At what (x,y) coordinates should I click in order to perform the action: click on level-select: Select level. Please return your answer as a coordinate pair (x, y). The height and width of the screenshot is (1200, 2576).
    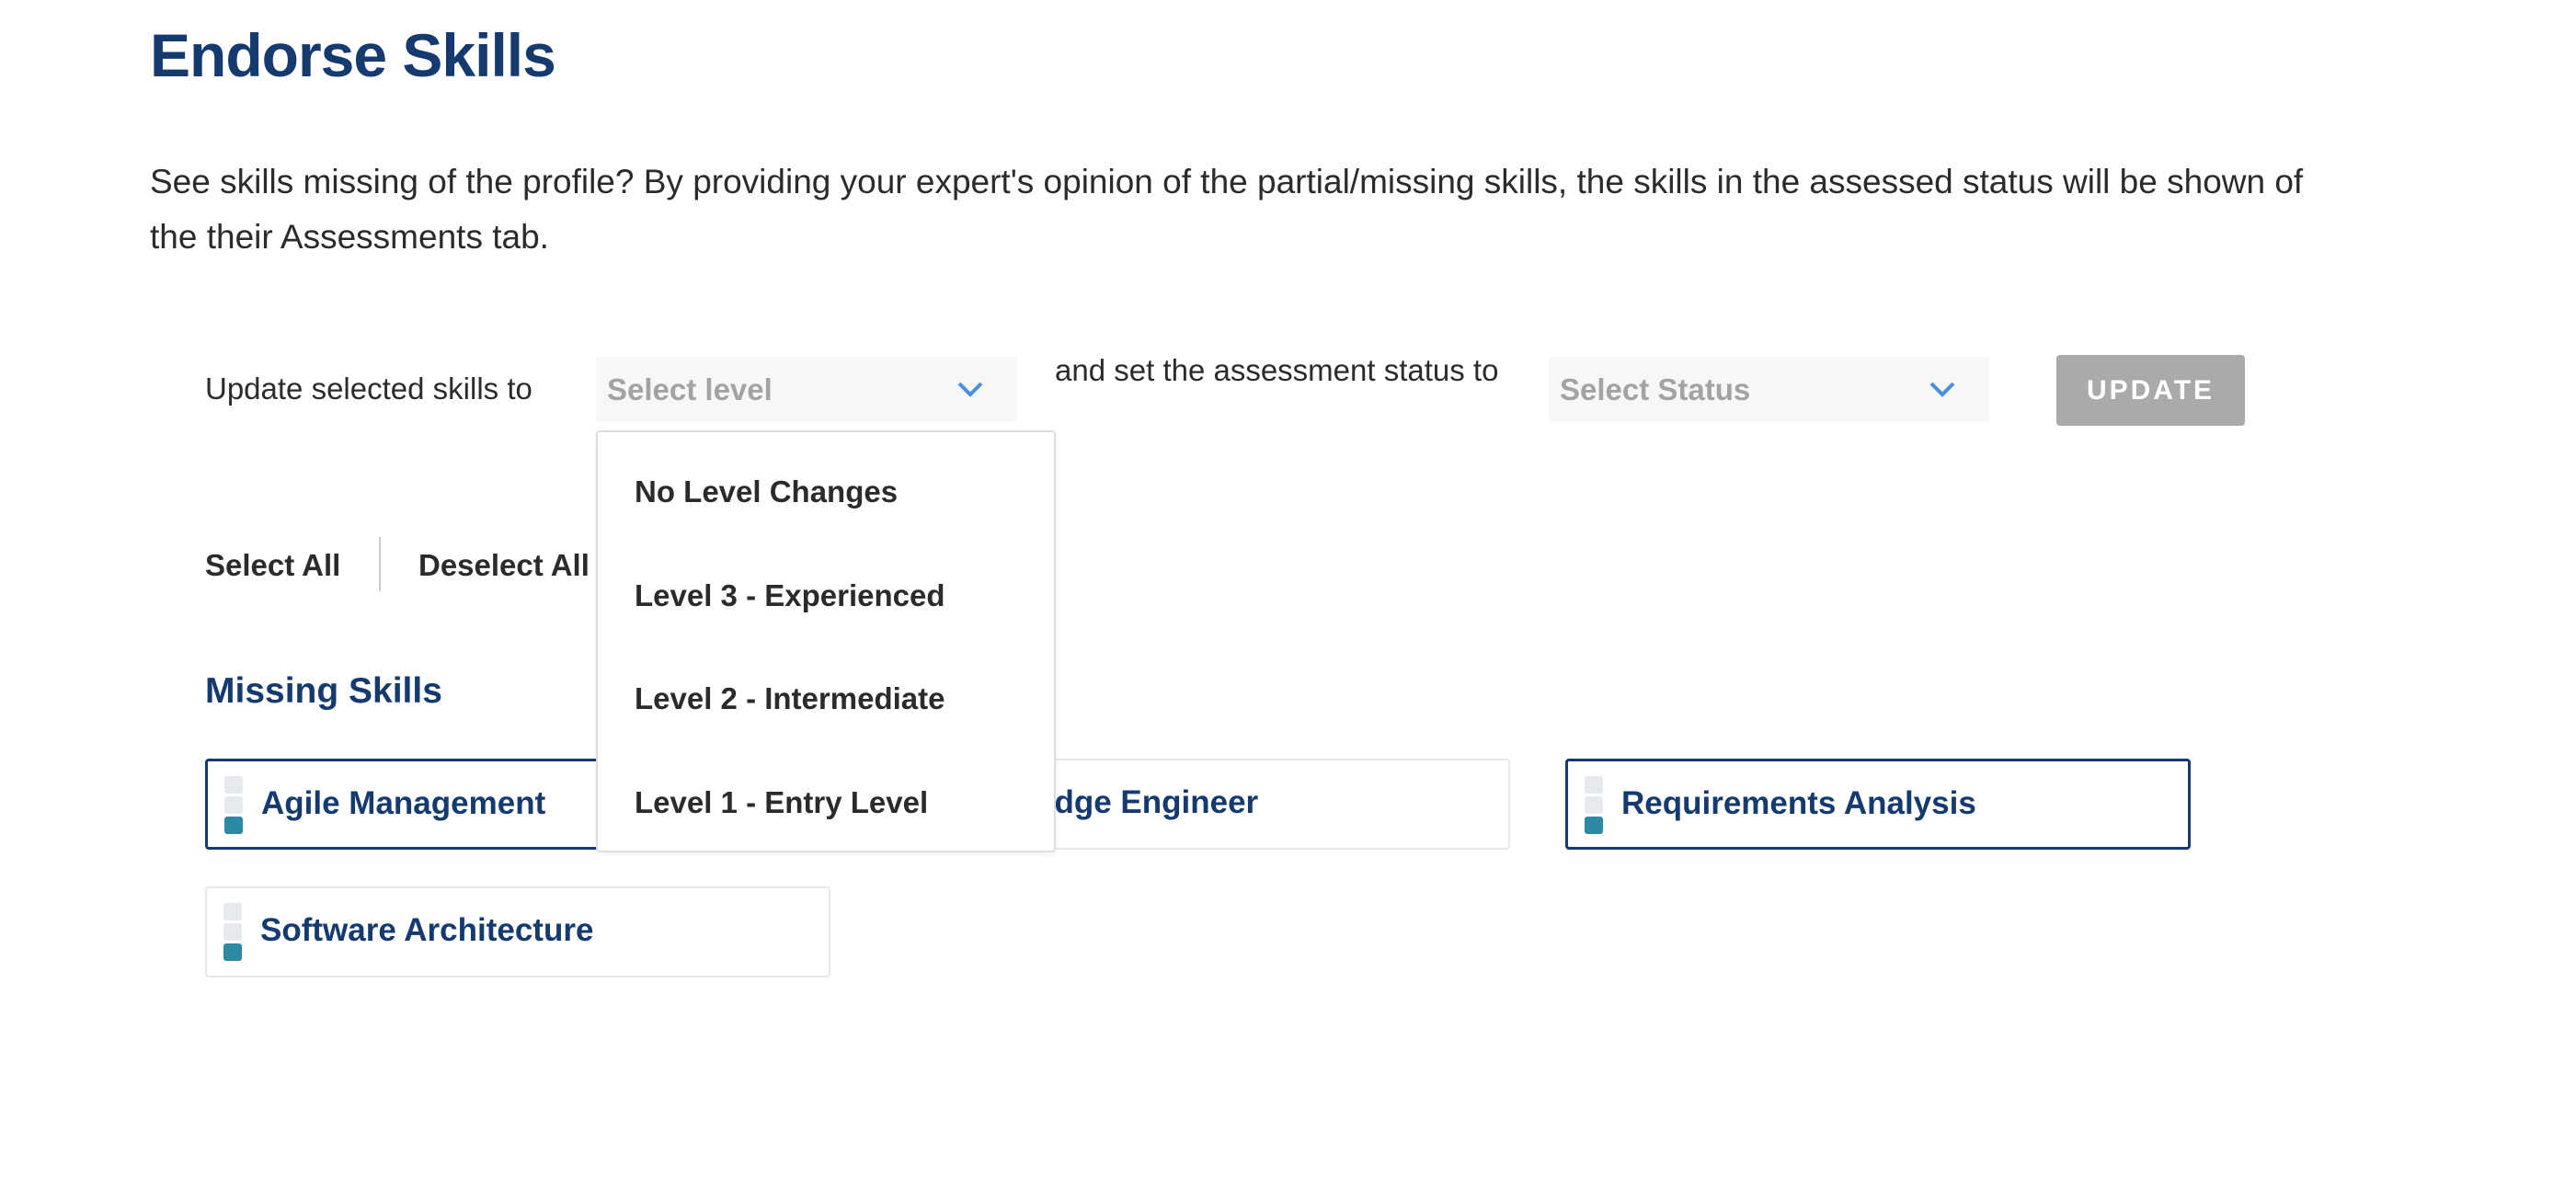
    Looking at the image, I should click on (806, 389).